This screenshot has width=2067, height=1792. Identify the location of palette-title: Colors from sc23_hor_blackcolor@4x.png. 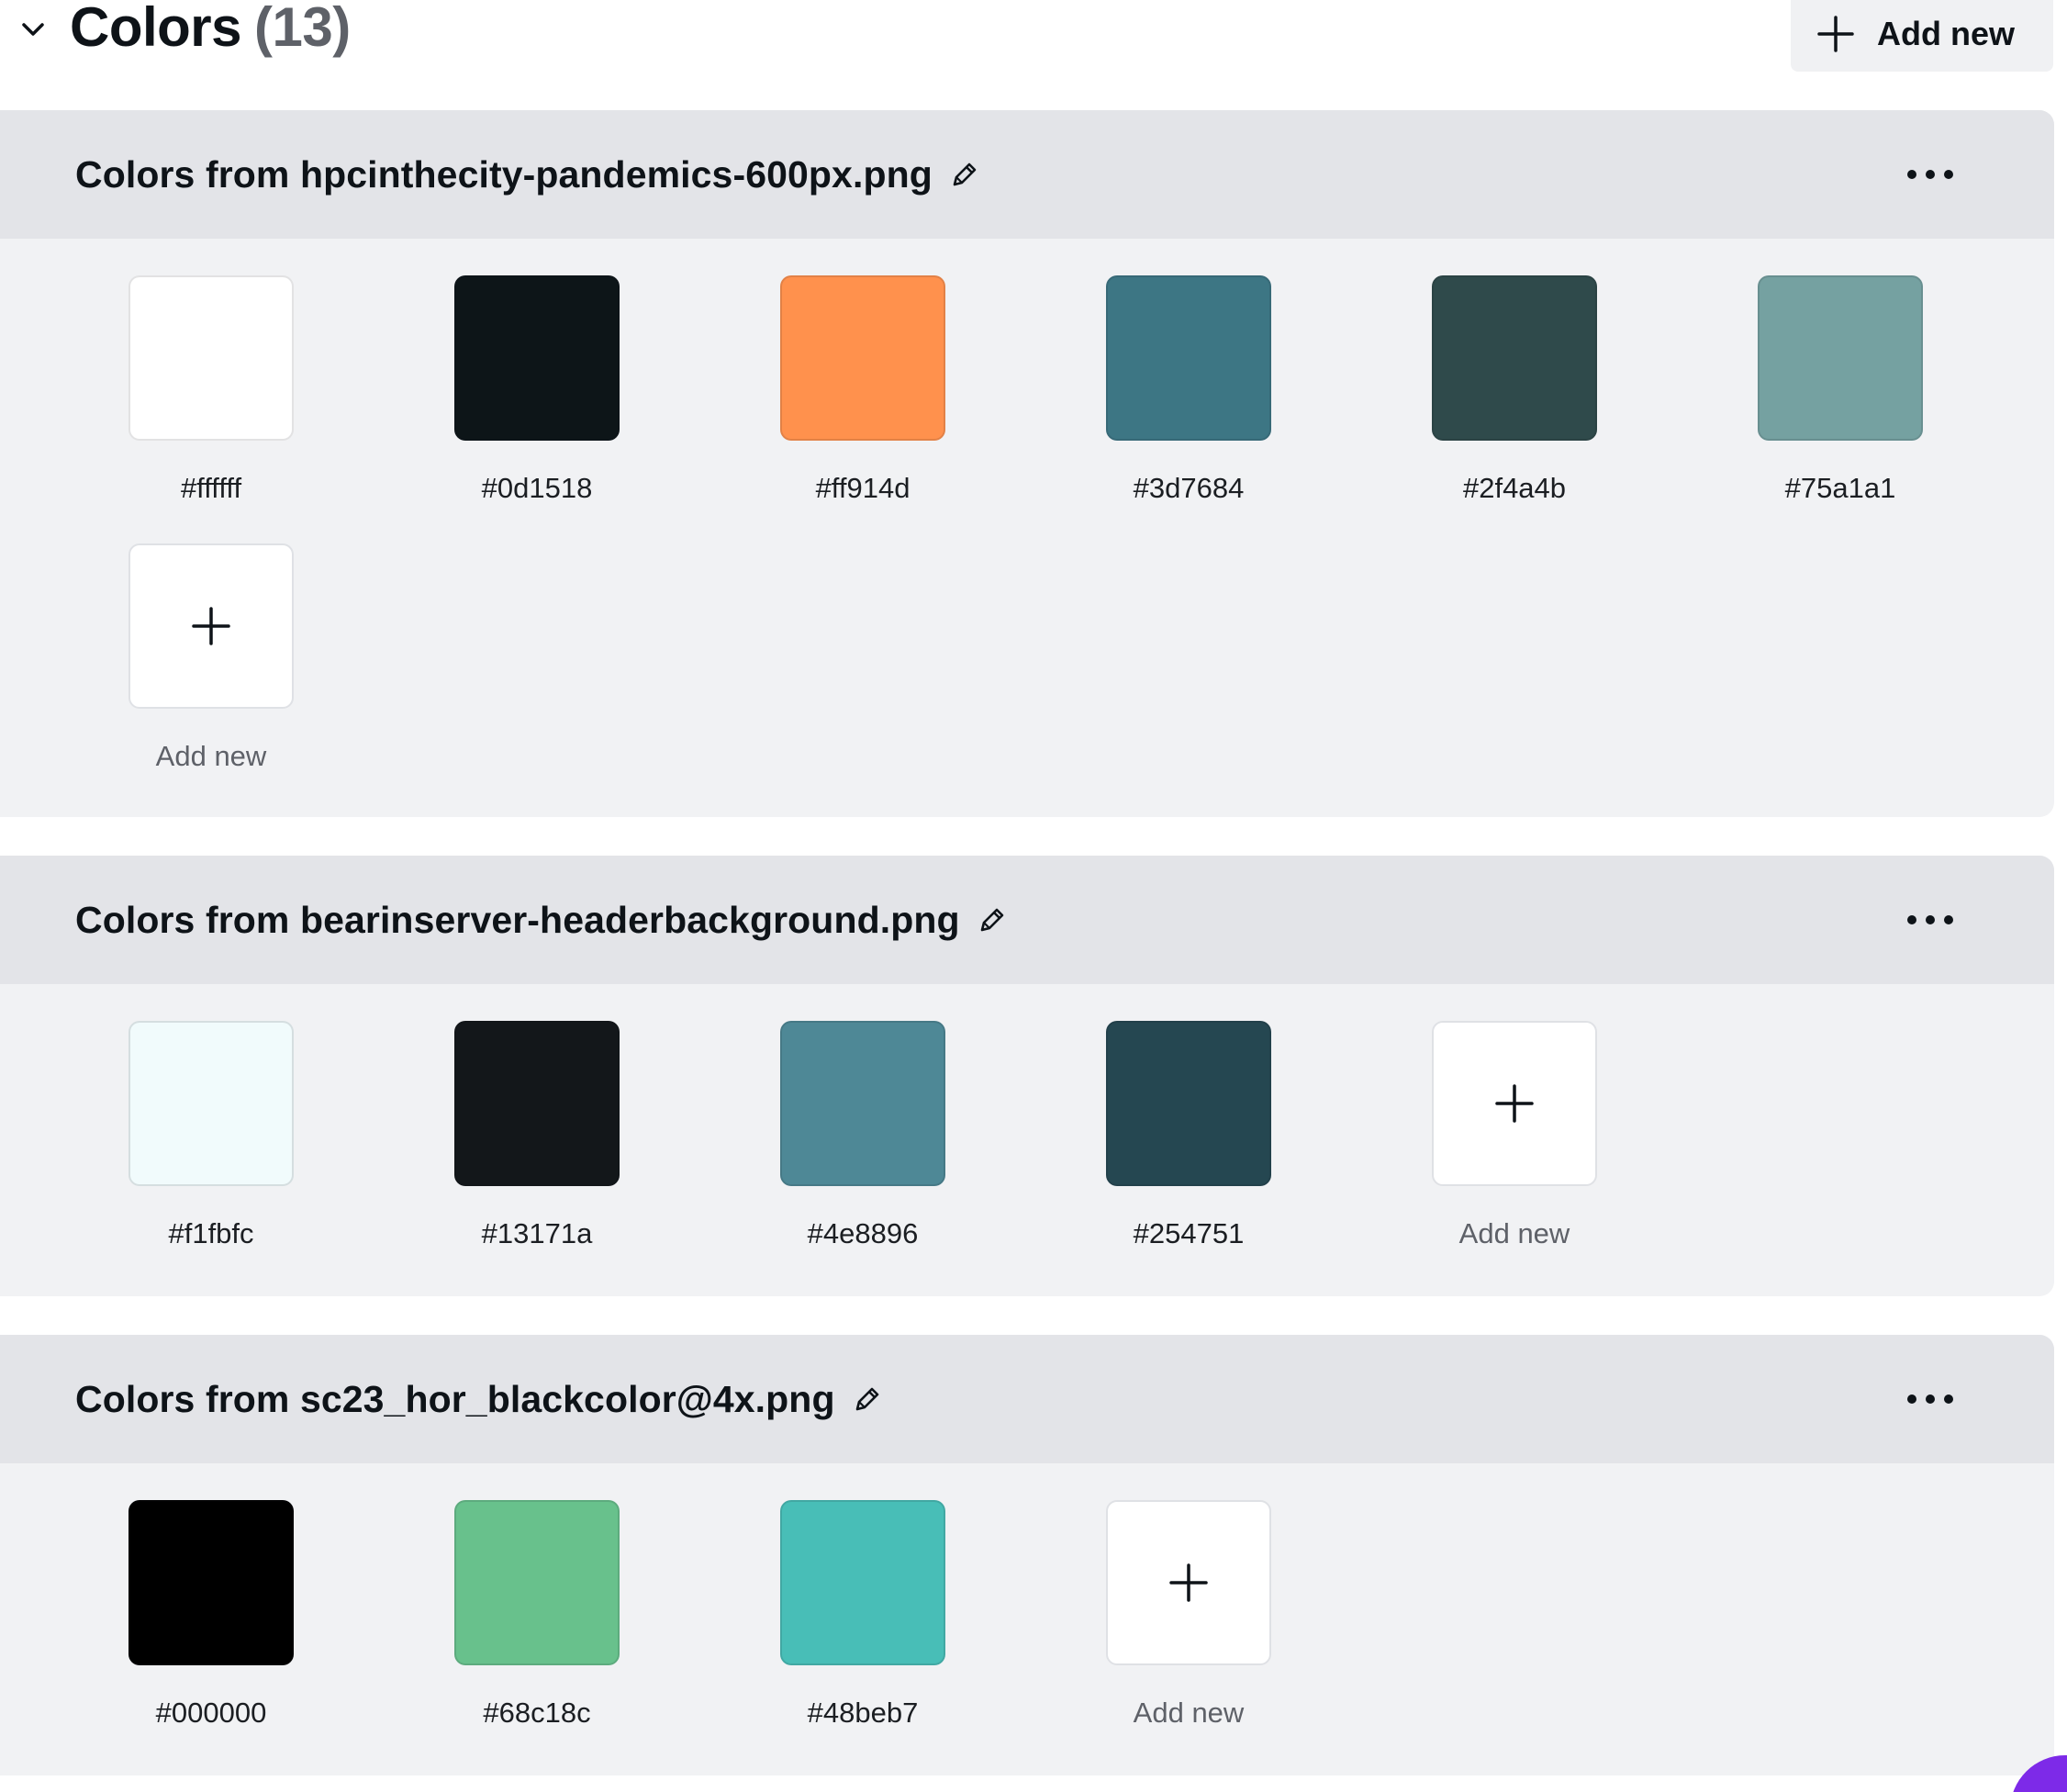
(455, 1399).